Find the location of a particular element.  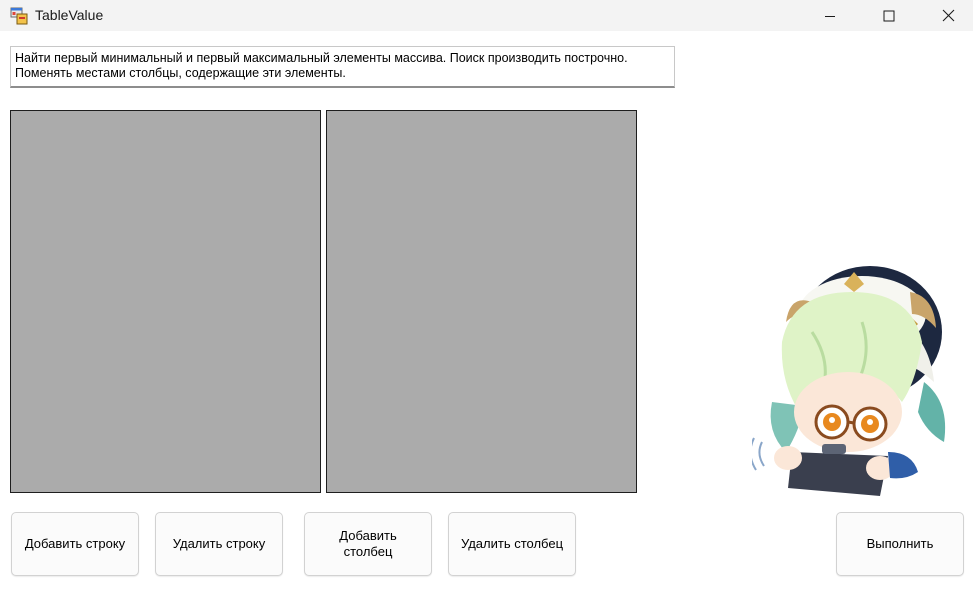

title-bar: TableValue is located at coordinates (486, 15).